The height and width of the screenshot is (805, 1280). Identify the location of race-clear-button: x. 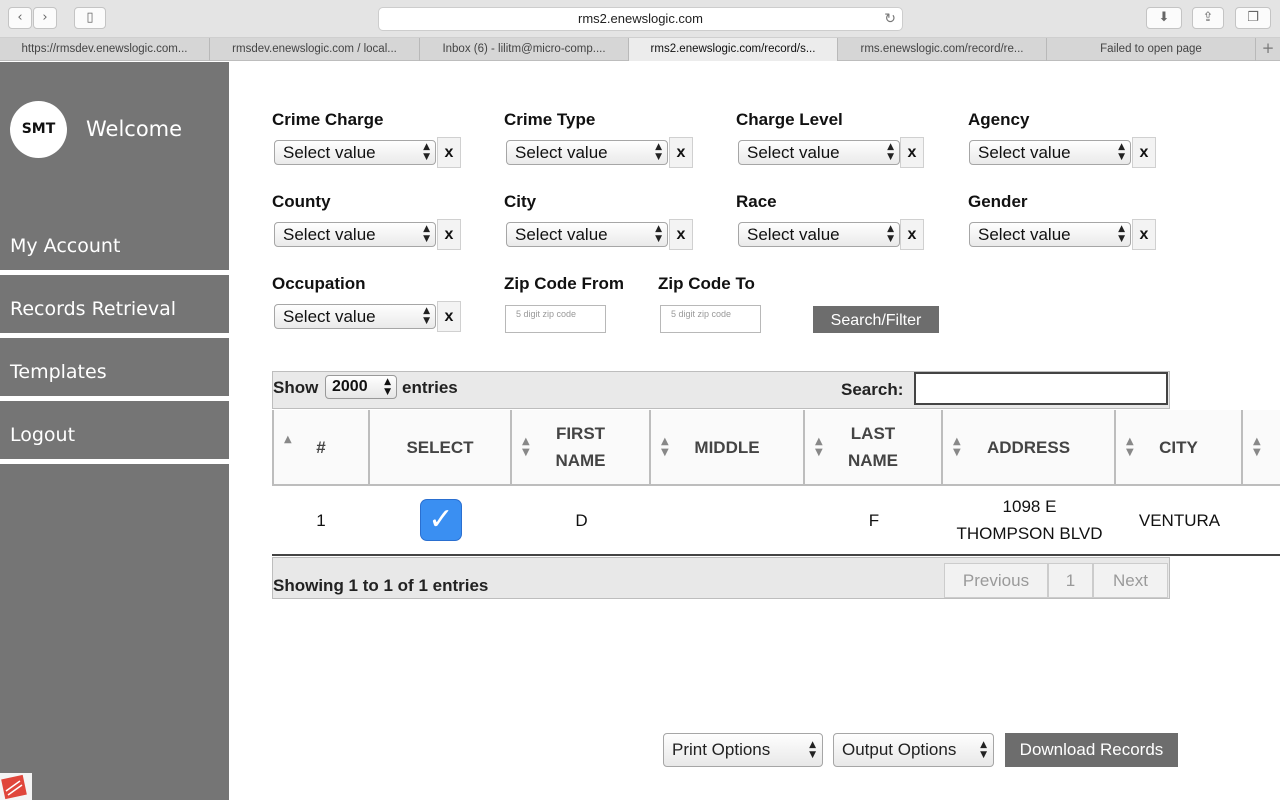
(912, 234).